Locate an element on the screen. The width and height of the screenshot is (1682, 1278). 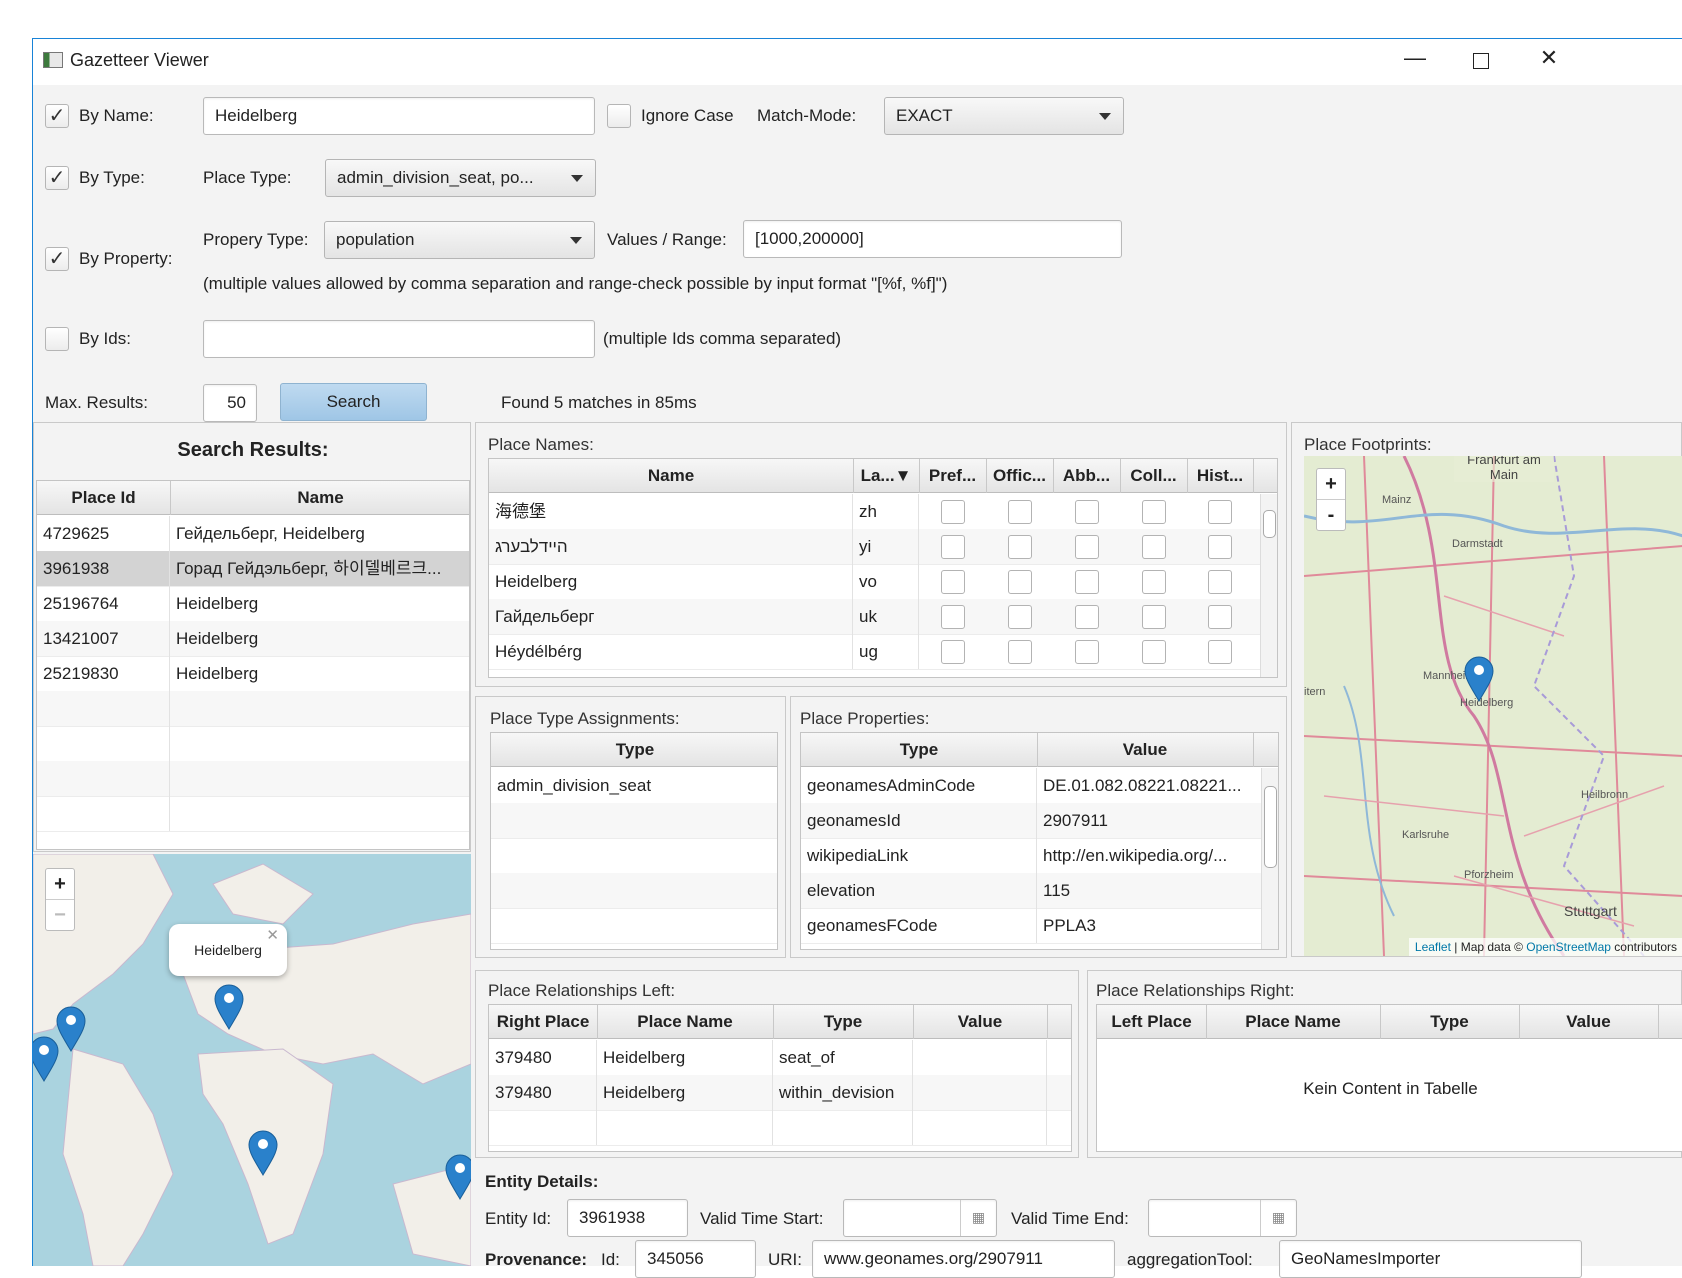
leaflet-link: Leaflet is located at coordinates (1433, 947).